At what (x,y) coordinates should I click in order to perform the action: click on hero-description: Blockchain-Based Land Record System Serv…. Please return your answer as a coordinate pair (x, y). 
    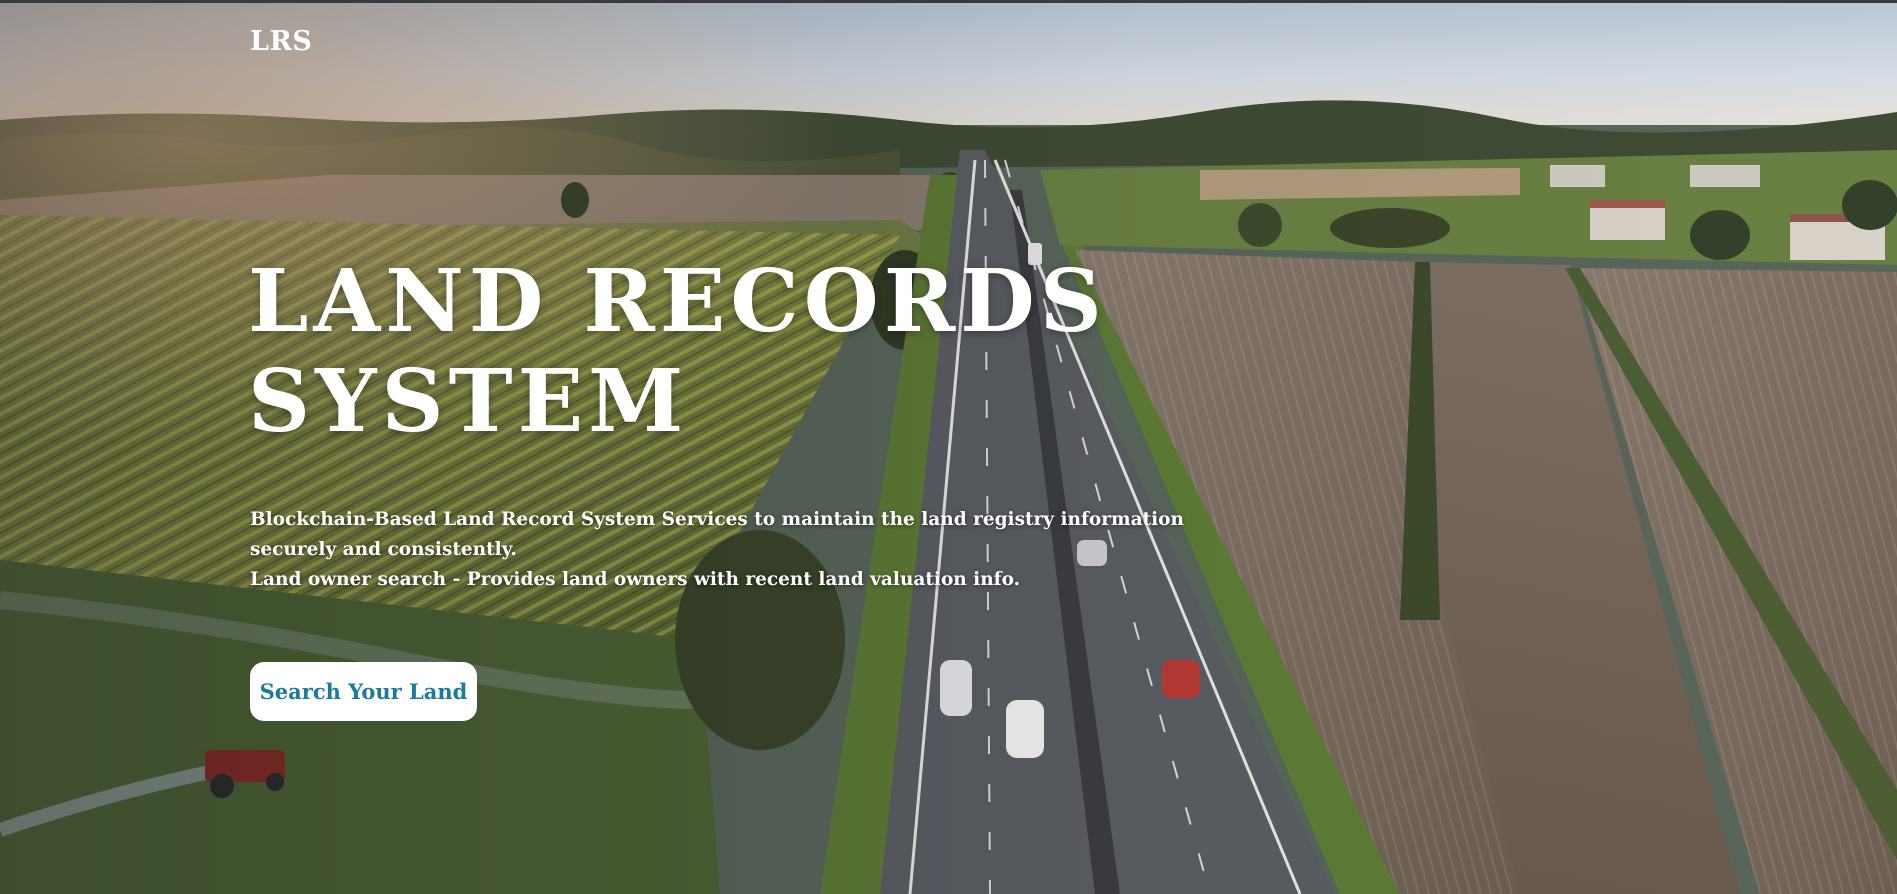
    Looking at the image, I should click on (730, 550).